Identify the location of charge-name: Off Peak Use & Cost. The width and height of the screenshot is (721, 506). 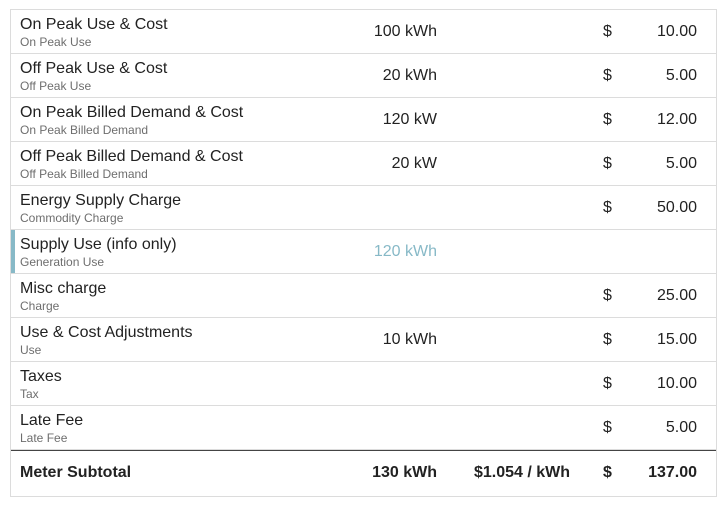
(94, 68).